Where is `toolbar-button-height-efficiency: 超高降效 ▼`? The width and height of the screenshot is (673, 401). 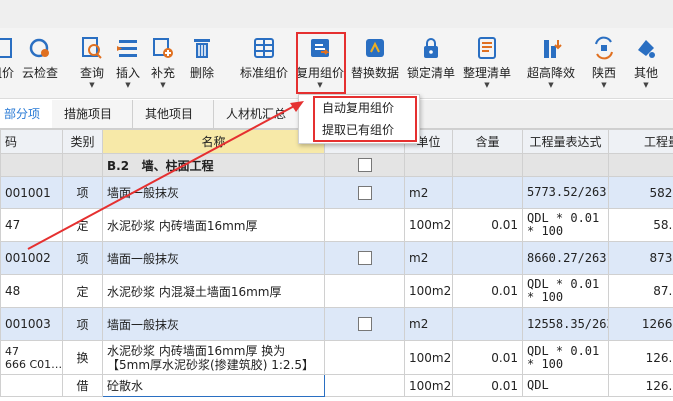
toolbar-button-height-efficiency: 超高降效 ▼ is located at coordinates (551, 61).